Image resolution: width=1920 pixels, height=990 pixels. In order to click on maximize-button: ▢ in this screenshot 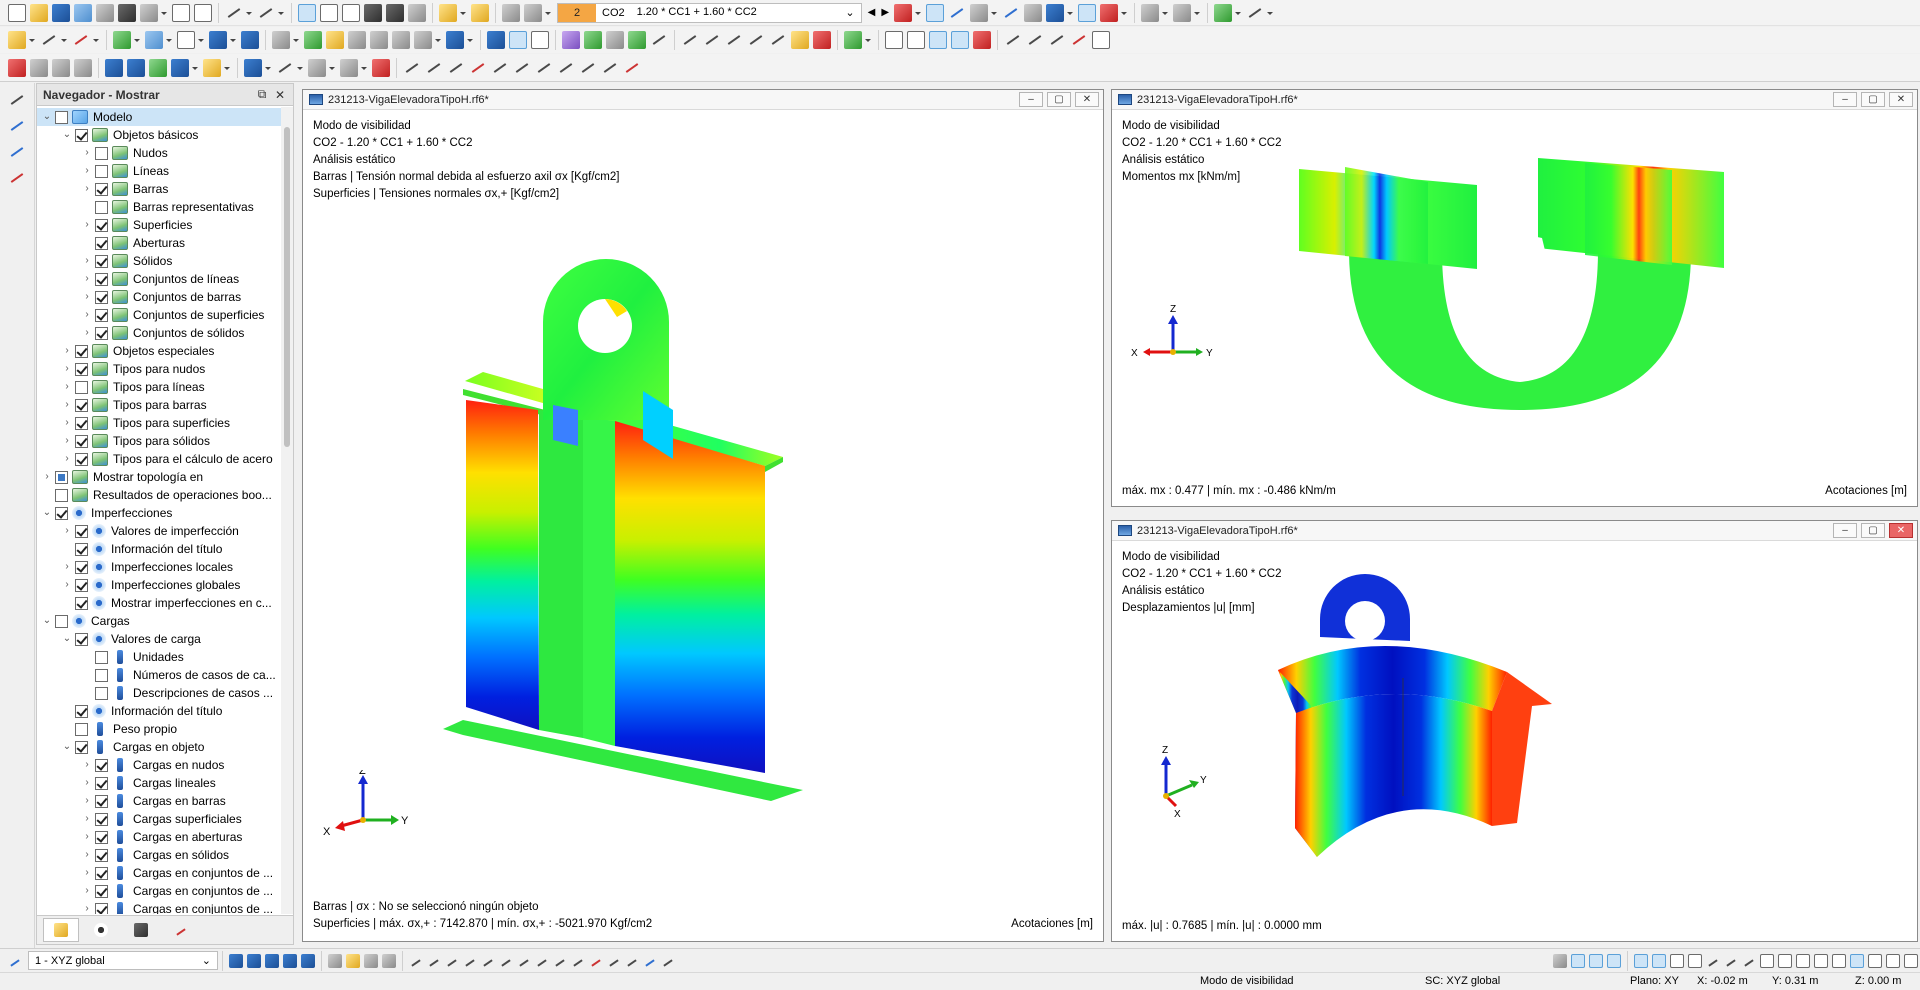, I will do `click(1873, 99)`.